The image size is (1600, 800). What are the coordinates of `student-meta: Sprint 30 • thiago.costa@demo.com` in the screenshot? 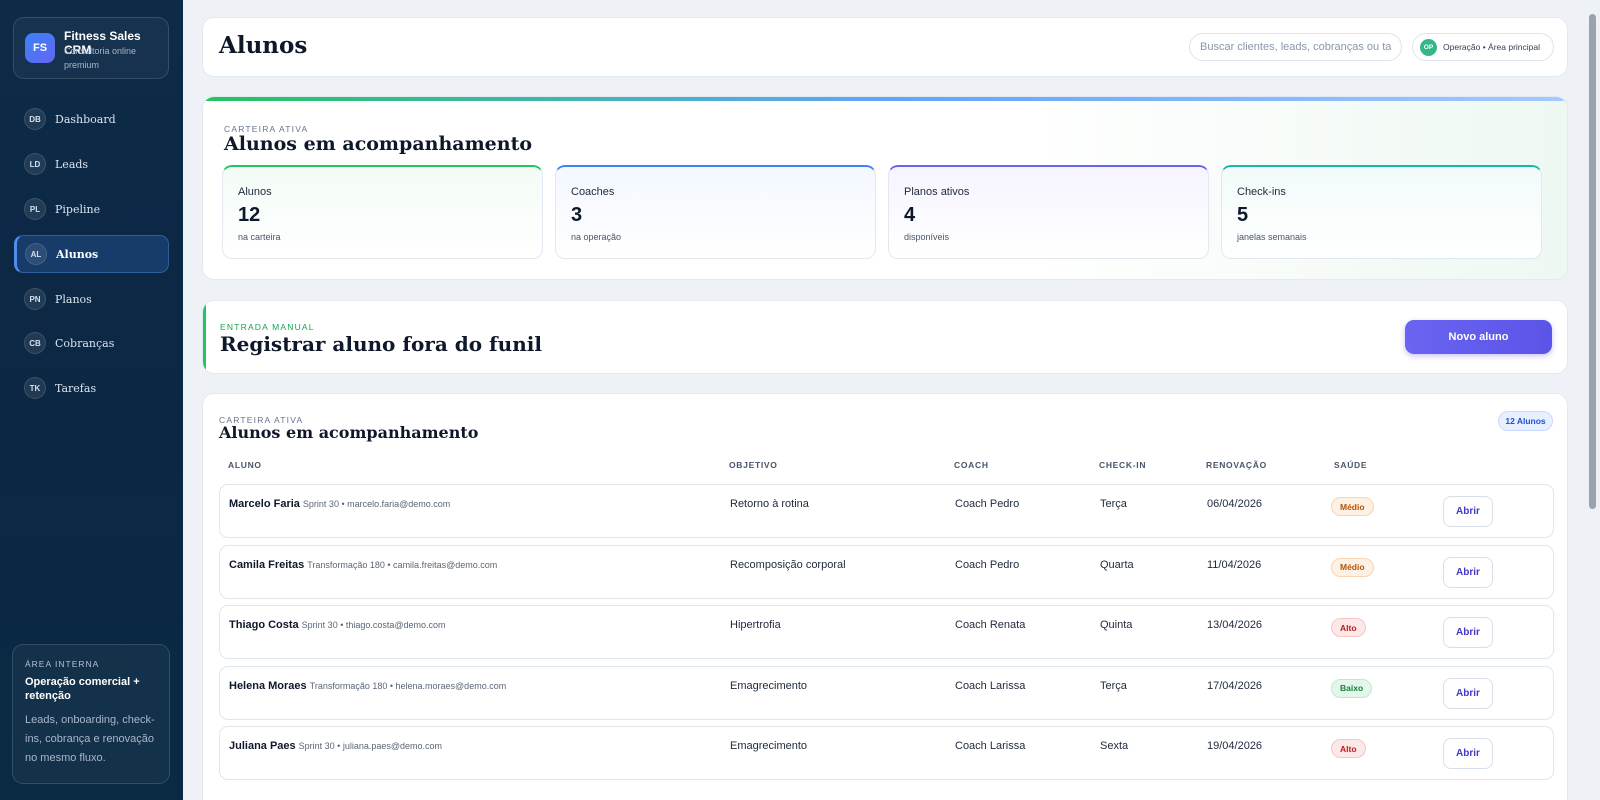 It's located at (373, 625).